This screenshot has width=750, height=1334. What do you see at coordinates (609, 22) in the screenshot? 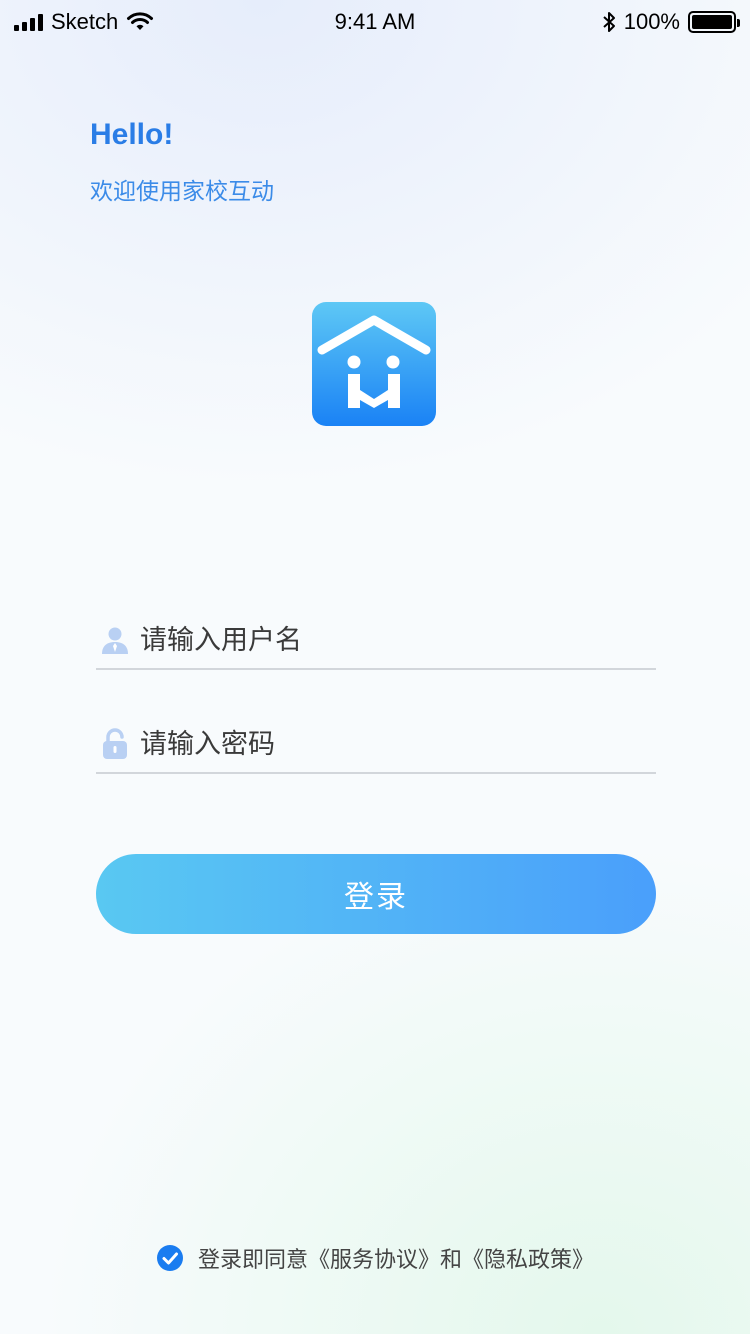
I see `bluetooth-icon` at bounding box center [609, 22].